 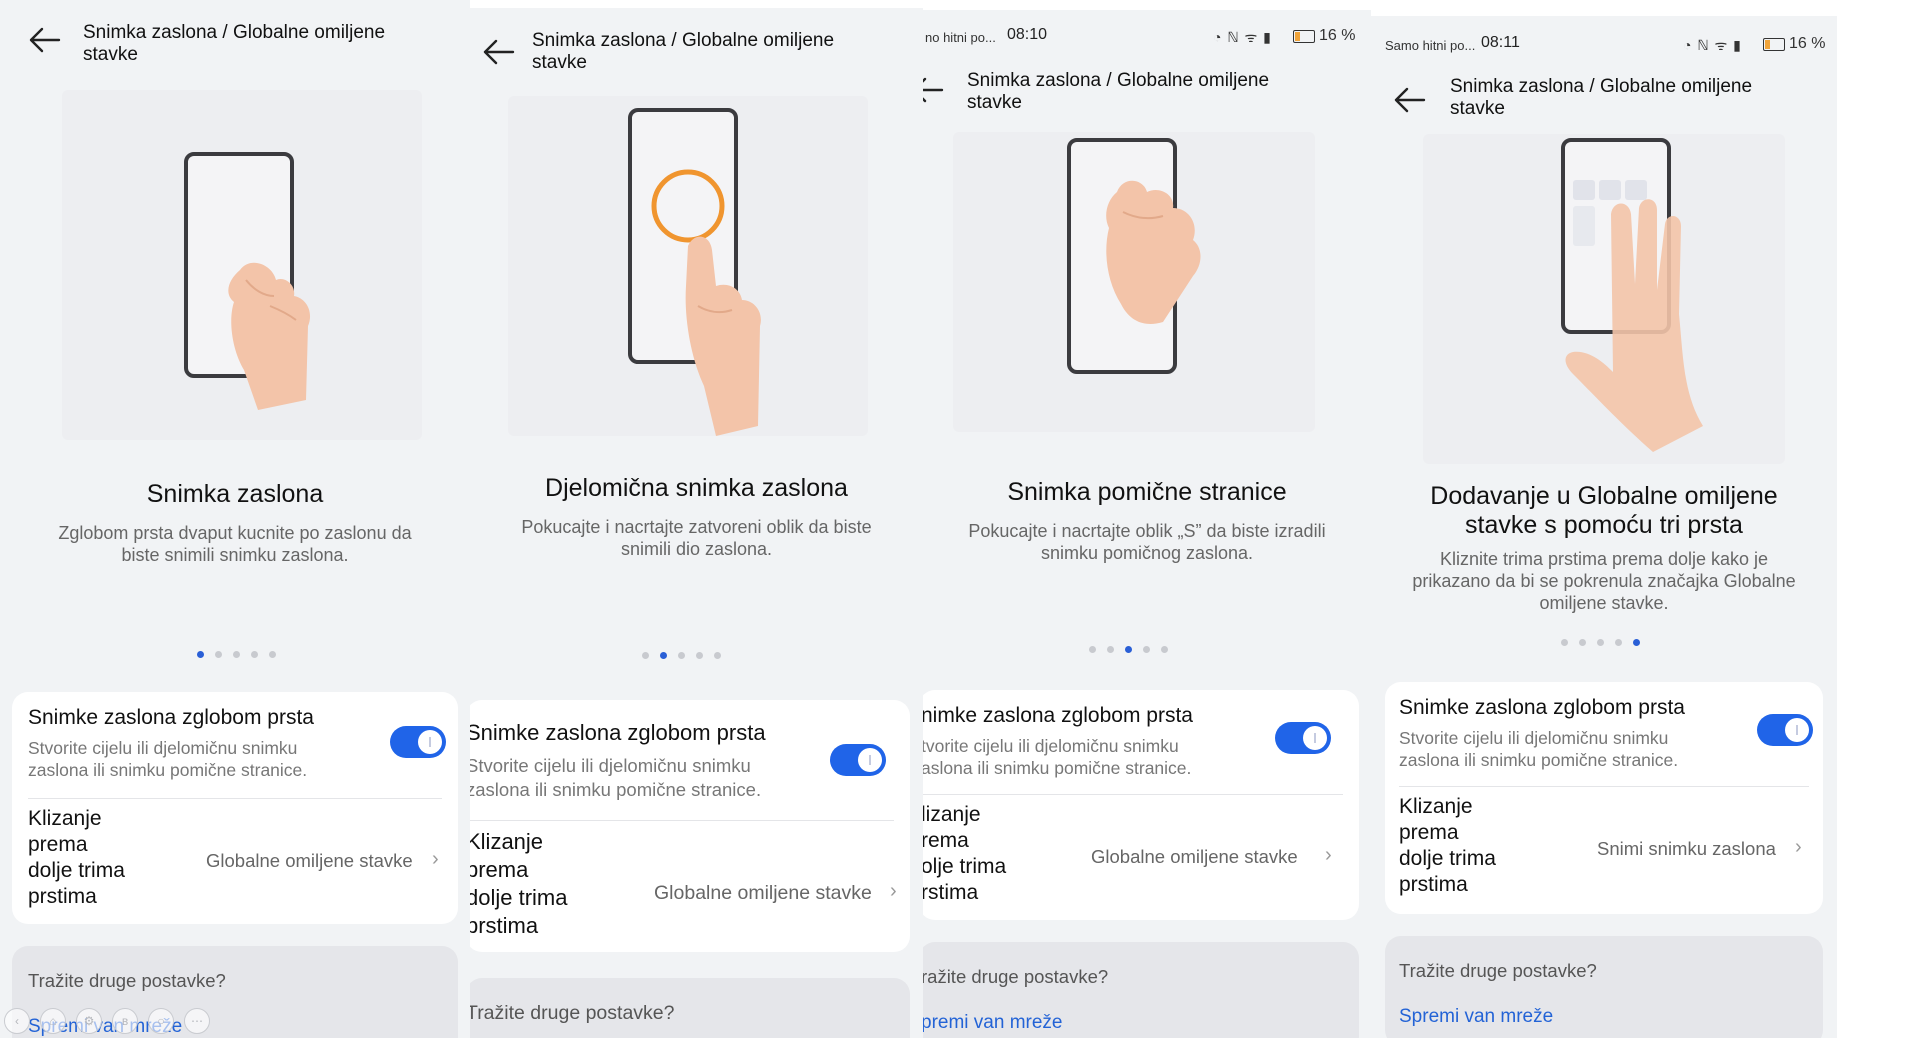 What do you see at coordinates (1141, 990) in the screenshot?
I see `other-settings-card: ražite druge postavke? premi van mreže` at bounding box center [1141, 990].